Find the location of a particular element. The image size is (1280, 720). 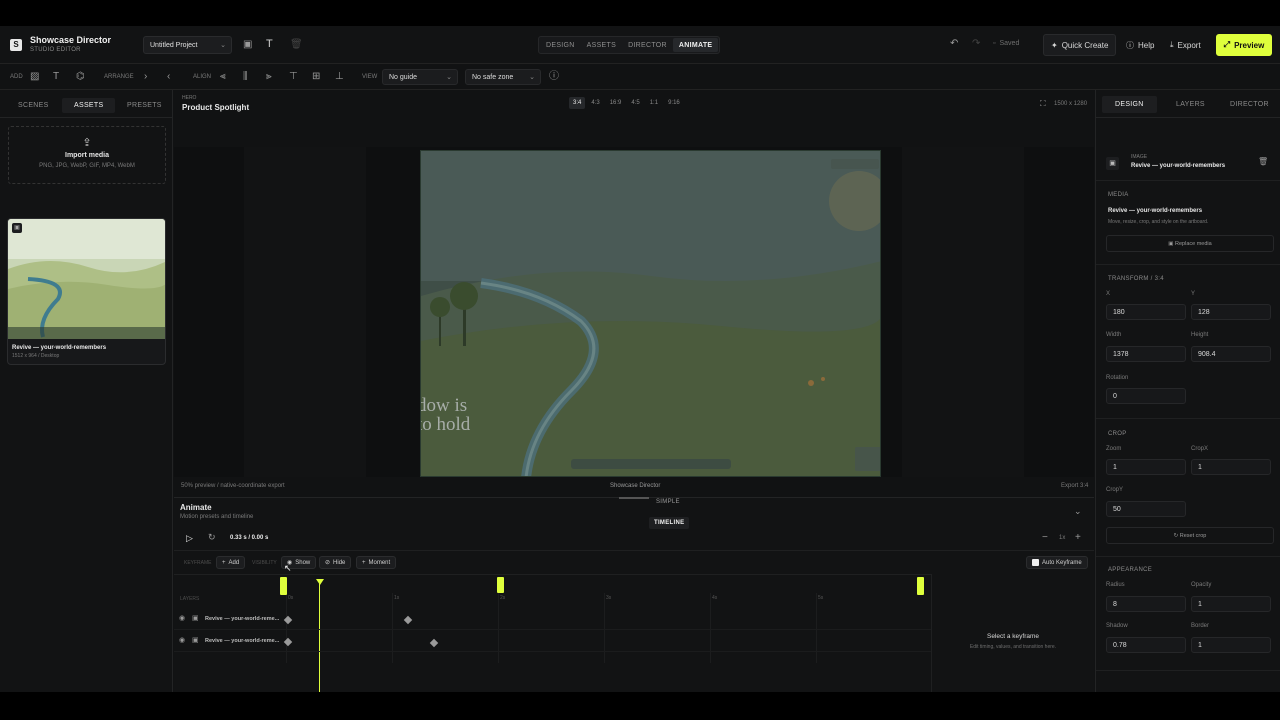

replace-media-button: ▣ Replace media is located at coordinates (1190, 243).